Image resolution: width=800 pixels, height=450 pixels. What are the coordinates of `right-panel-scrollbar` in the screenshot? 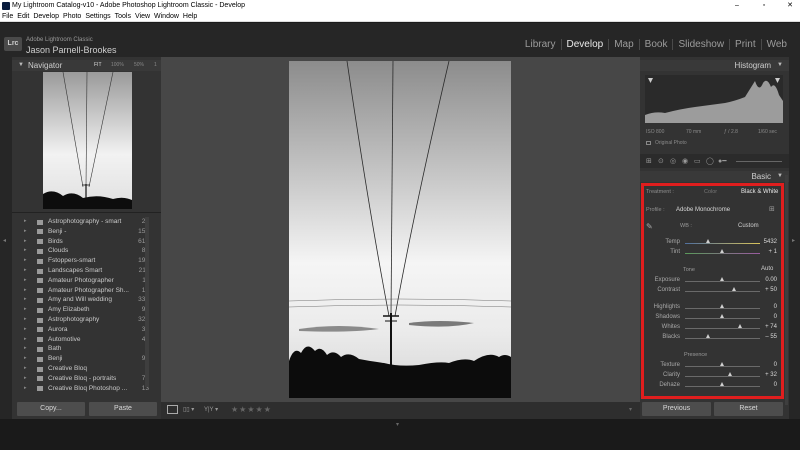 It's located at (786, 290).